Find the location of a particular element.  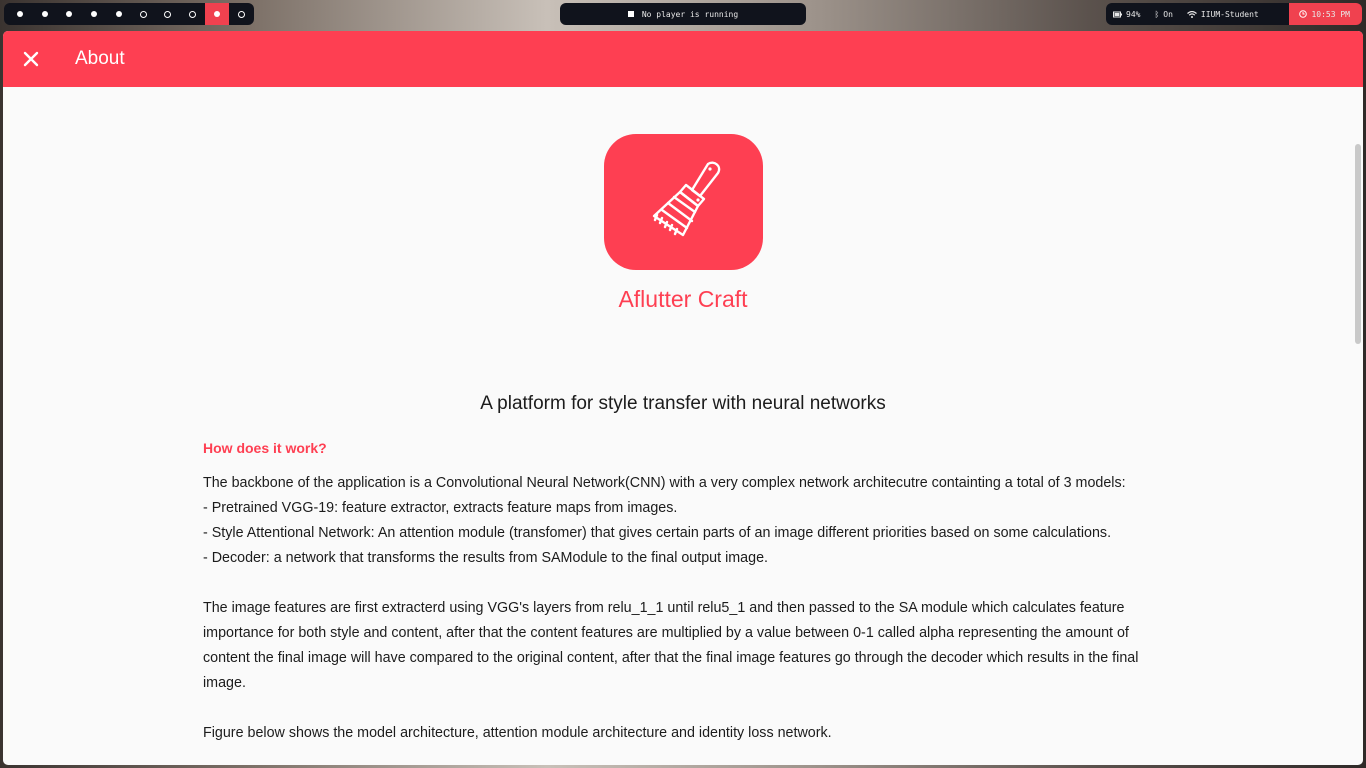

app-name: Aflutter Craft is located at coordinates (683, 299).